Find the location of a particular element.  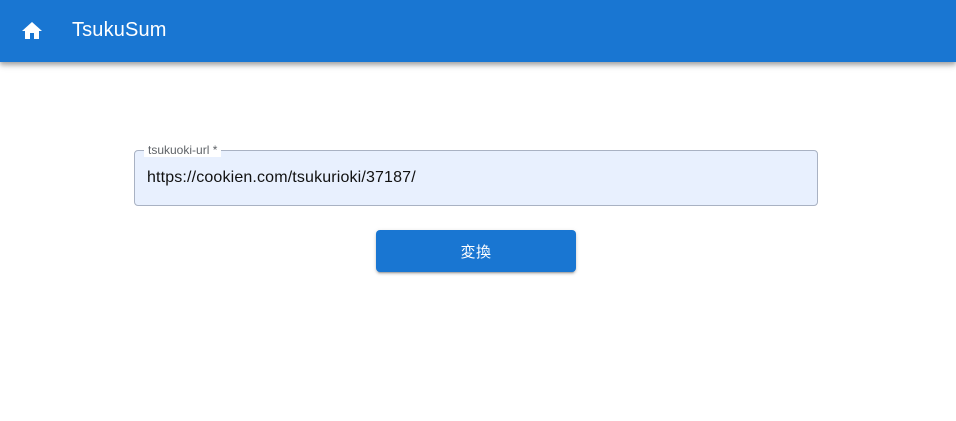

url-field: tsukuoki-url * is located at coordinates (476, 174).